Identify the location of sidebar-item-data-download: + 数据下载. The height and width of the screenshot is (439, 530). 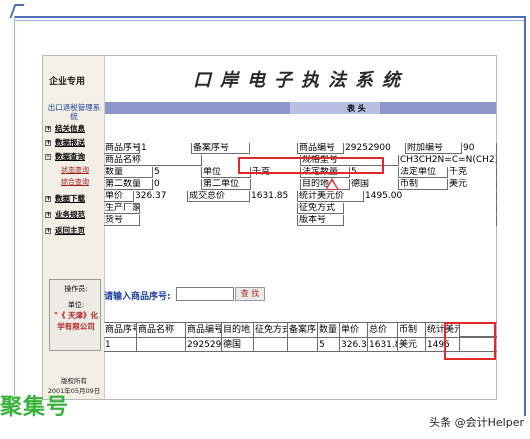
(65, 198).